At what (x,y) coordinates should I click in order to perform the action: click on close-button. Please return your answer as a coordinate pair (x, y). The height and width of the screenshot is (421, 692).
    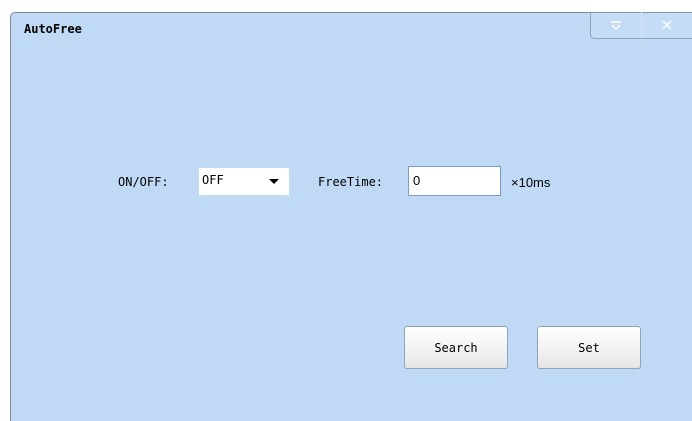
    Looking at the image, I should click on (666, 25).